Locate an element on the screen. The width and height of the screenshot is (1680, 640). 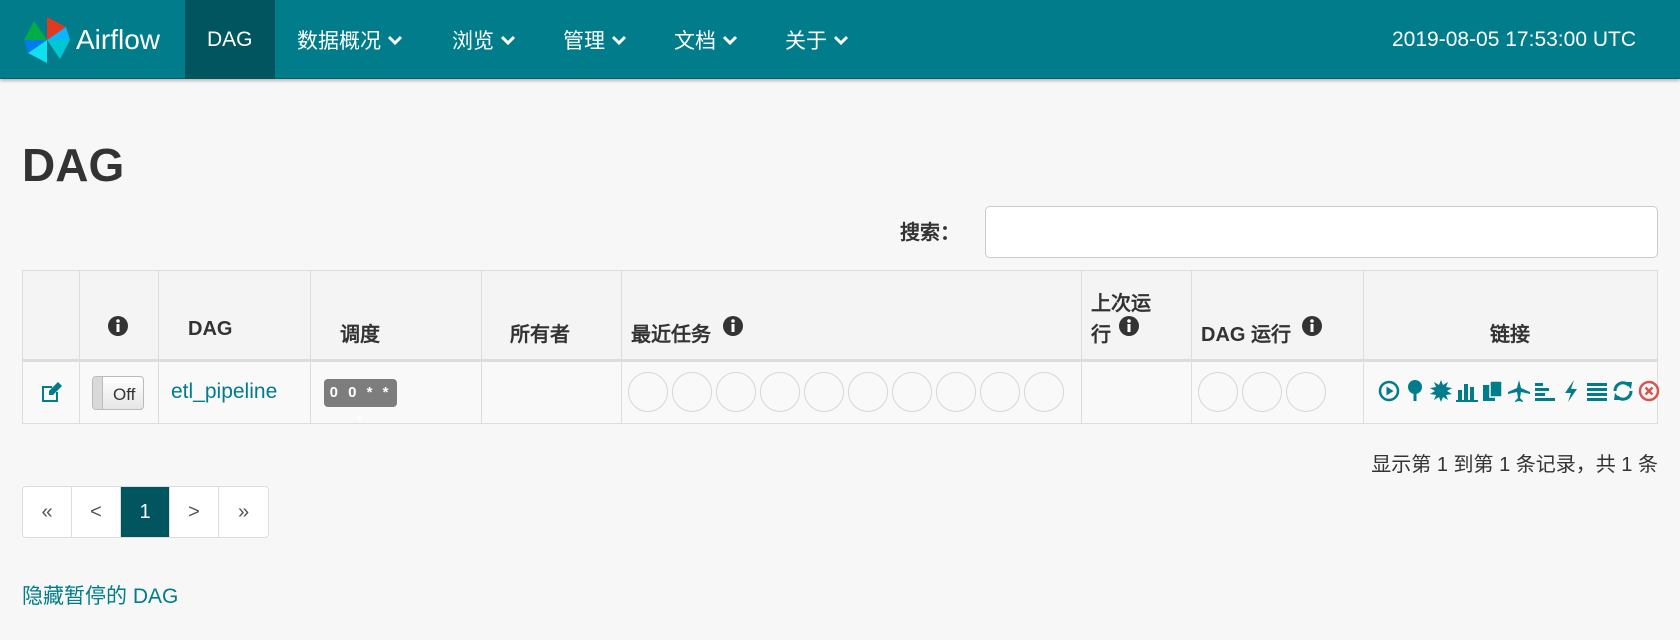
header-last-run: 上次运 行 is located at coordinates (1137, 315).